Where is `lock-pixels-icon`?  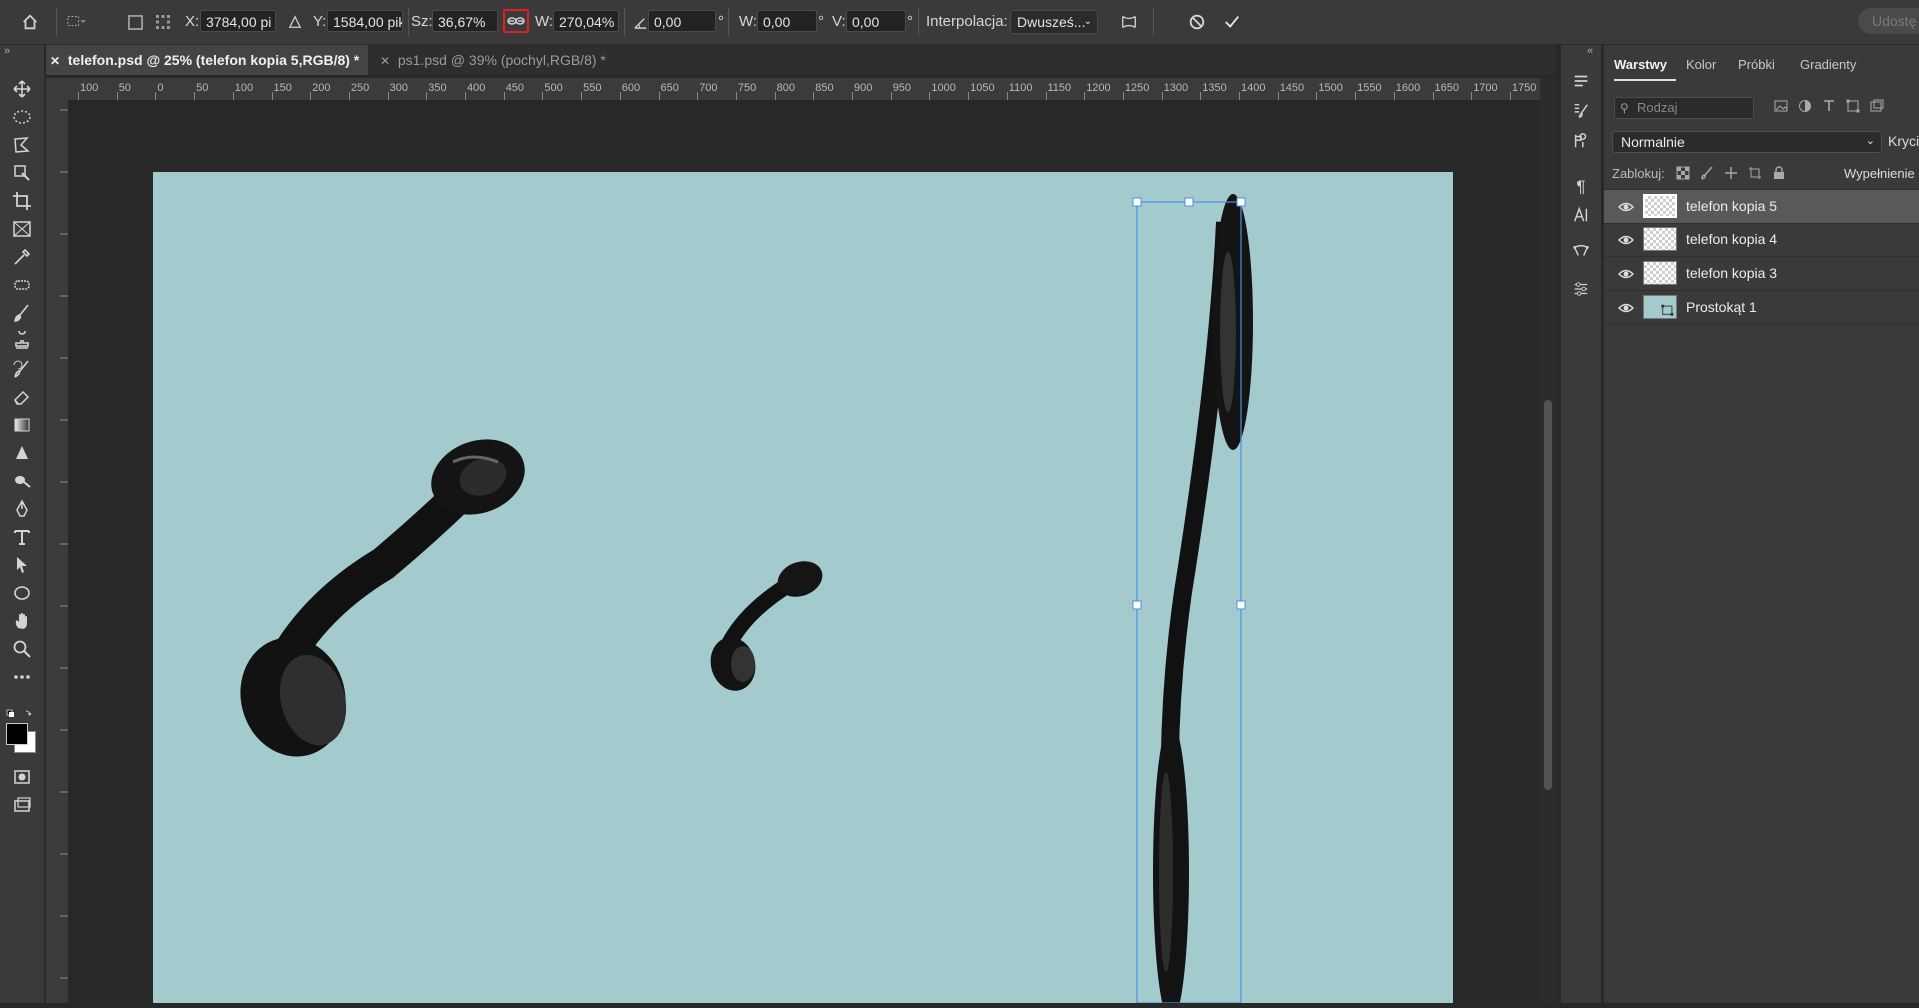 lock-pixels-icon is located at coordinates (1707, 173).